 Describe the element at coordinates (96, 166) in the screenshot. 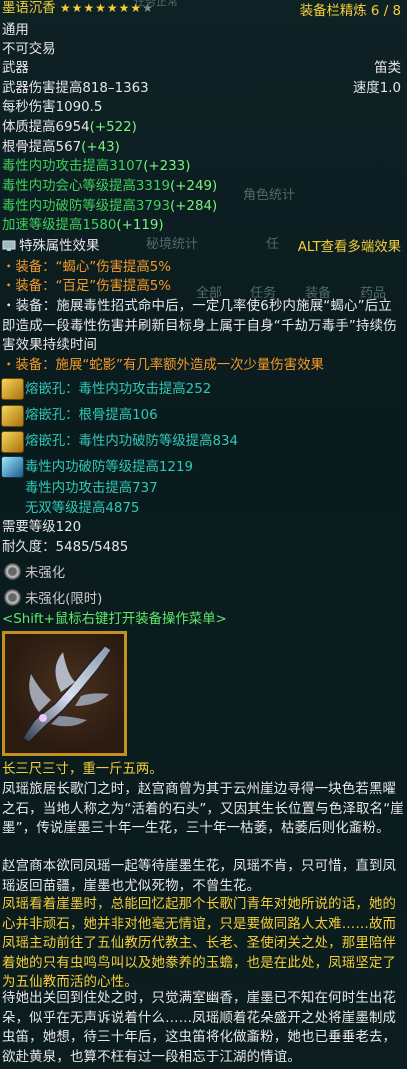

I see `stat-poison-attack: 毒性内功攻击提高3107(+233)` at that location.